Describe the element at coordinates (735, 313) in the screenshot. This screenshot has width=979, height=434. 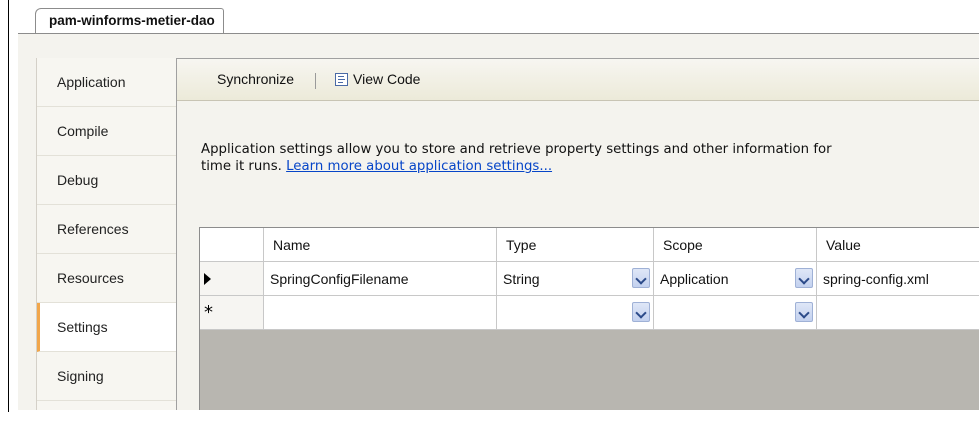
I see `new-cell-scope` at that location.